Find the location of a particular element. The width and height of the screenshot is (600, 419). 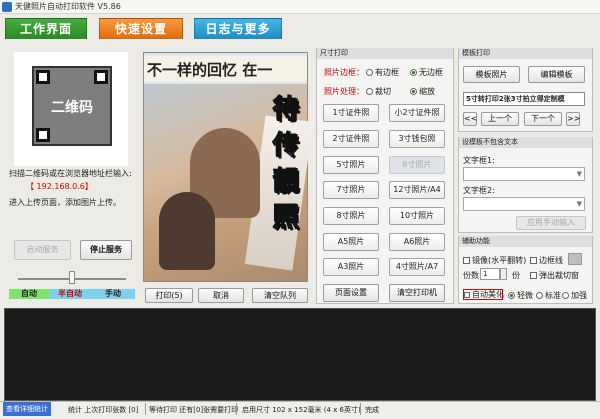

app-icon is located at coordinates (7, 7).